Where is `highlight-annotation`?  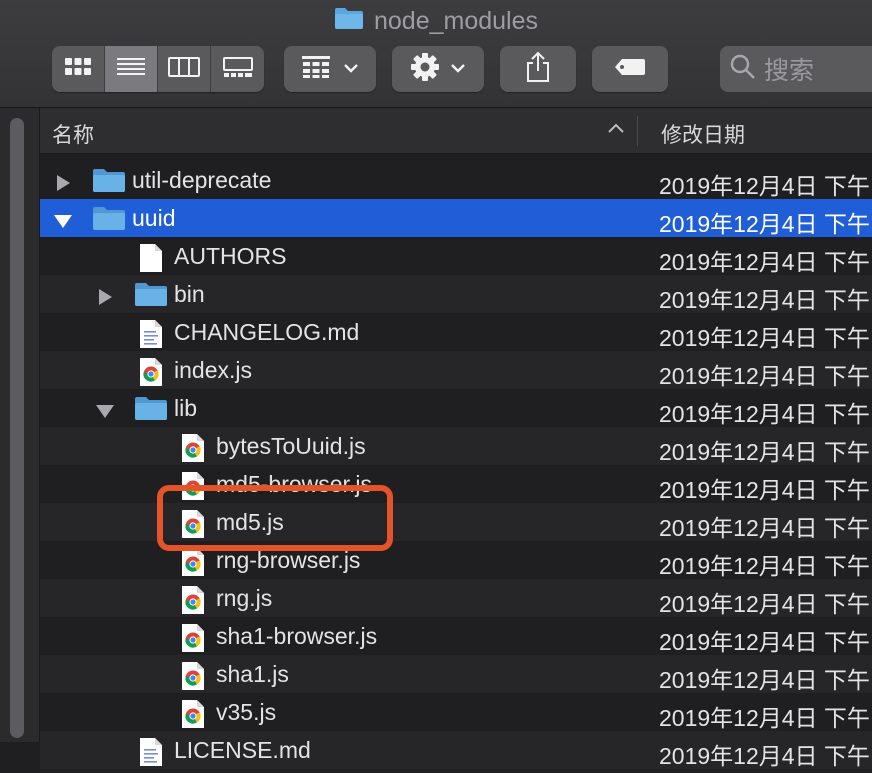
highlight-annotation is located at coordinates (275, 518).